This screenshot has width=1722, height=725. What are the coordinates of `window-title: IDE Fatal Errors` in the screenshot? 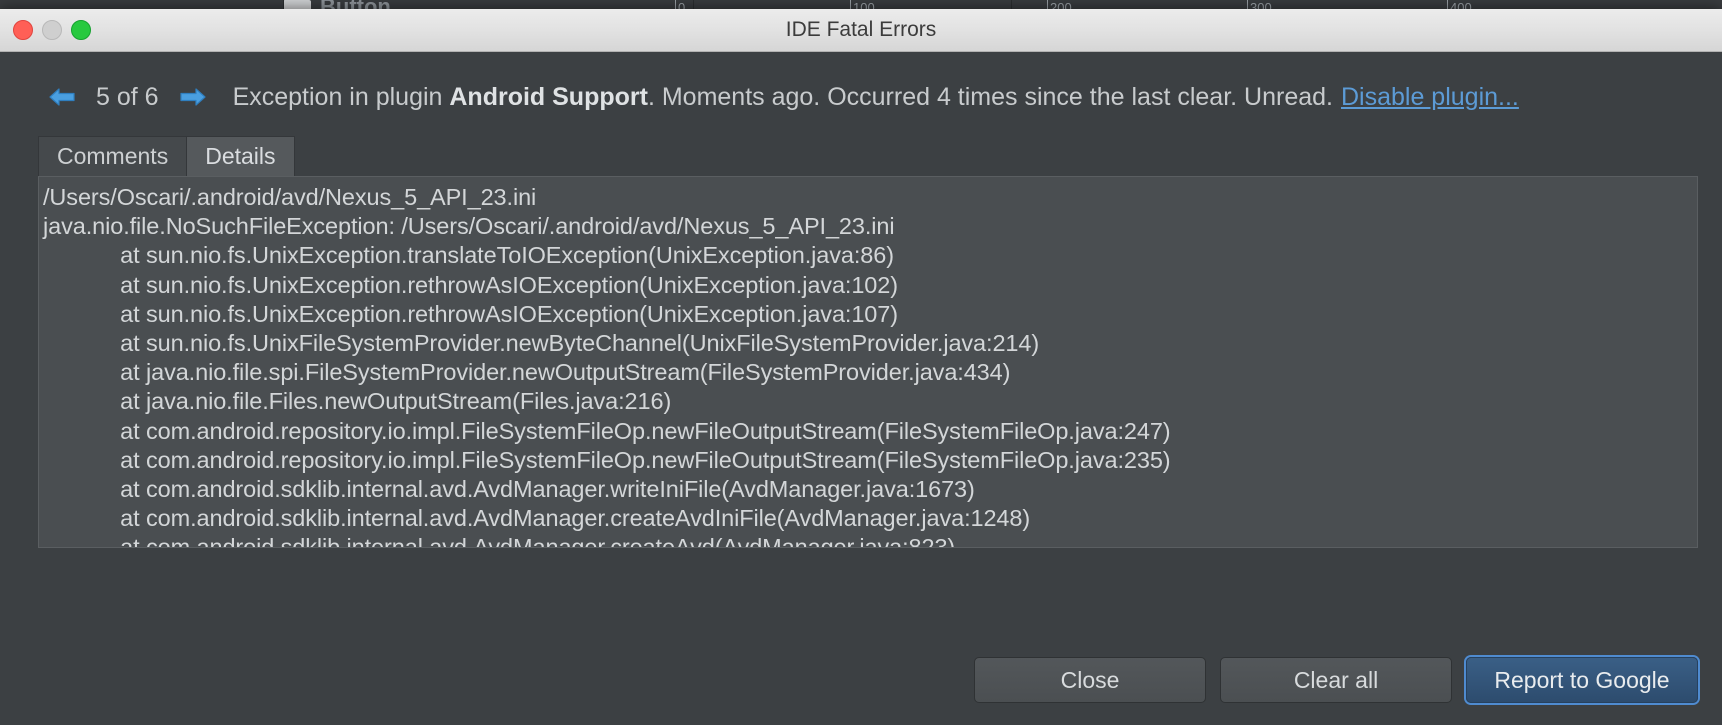 It's located at (861, 30).